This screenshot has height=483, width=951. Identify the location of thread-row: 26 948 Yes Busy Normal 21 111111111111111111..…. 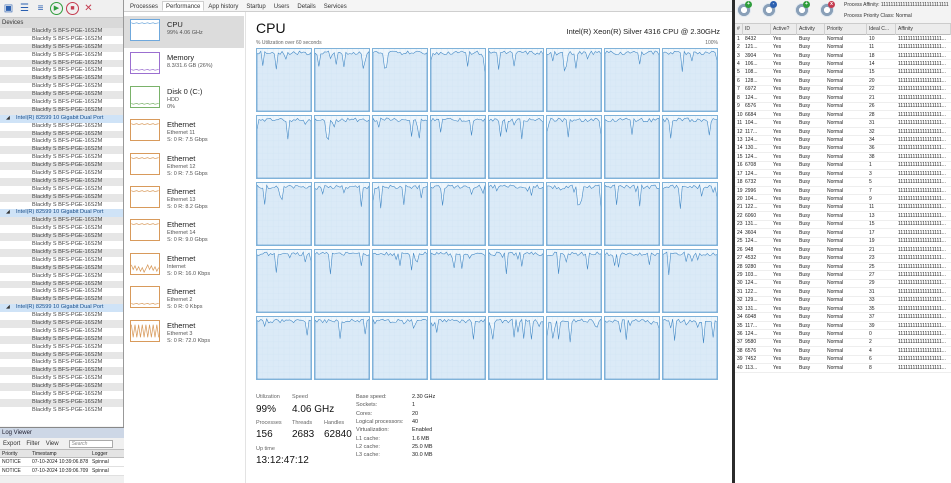
(843, 250).